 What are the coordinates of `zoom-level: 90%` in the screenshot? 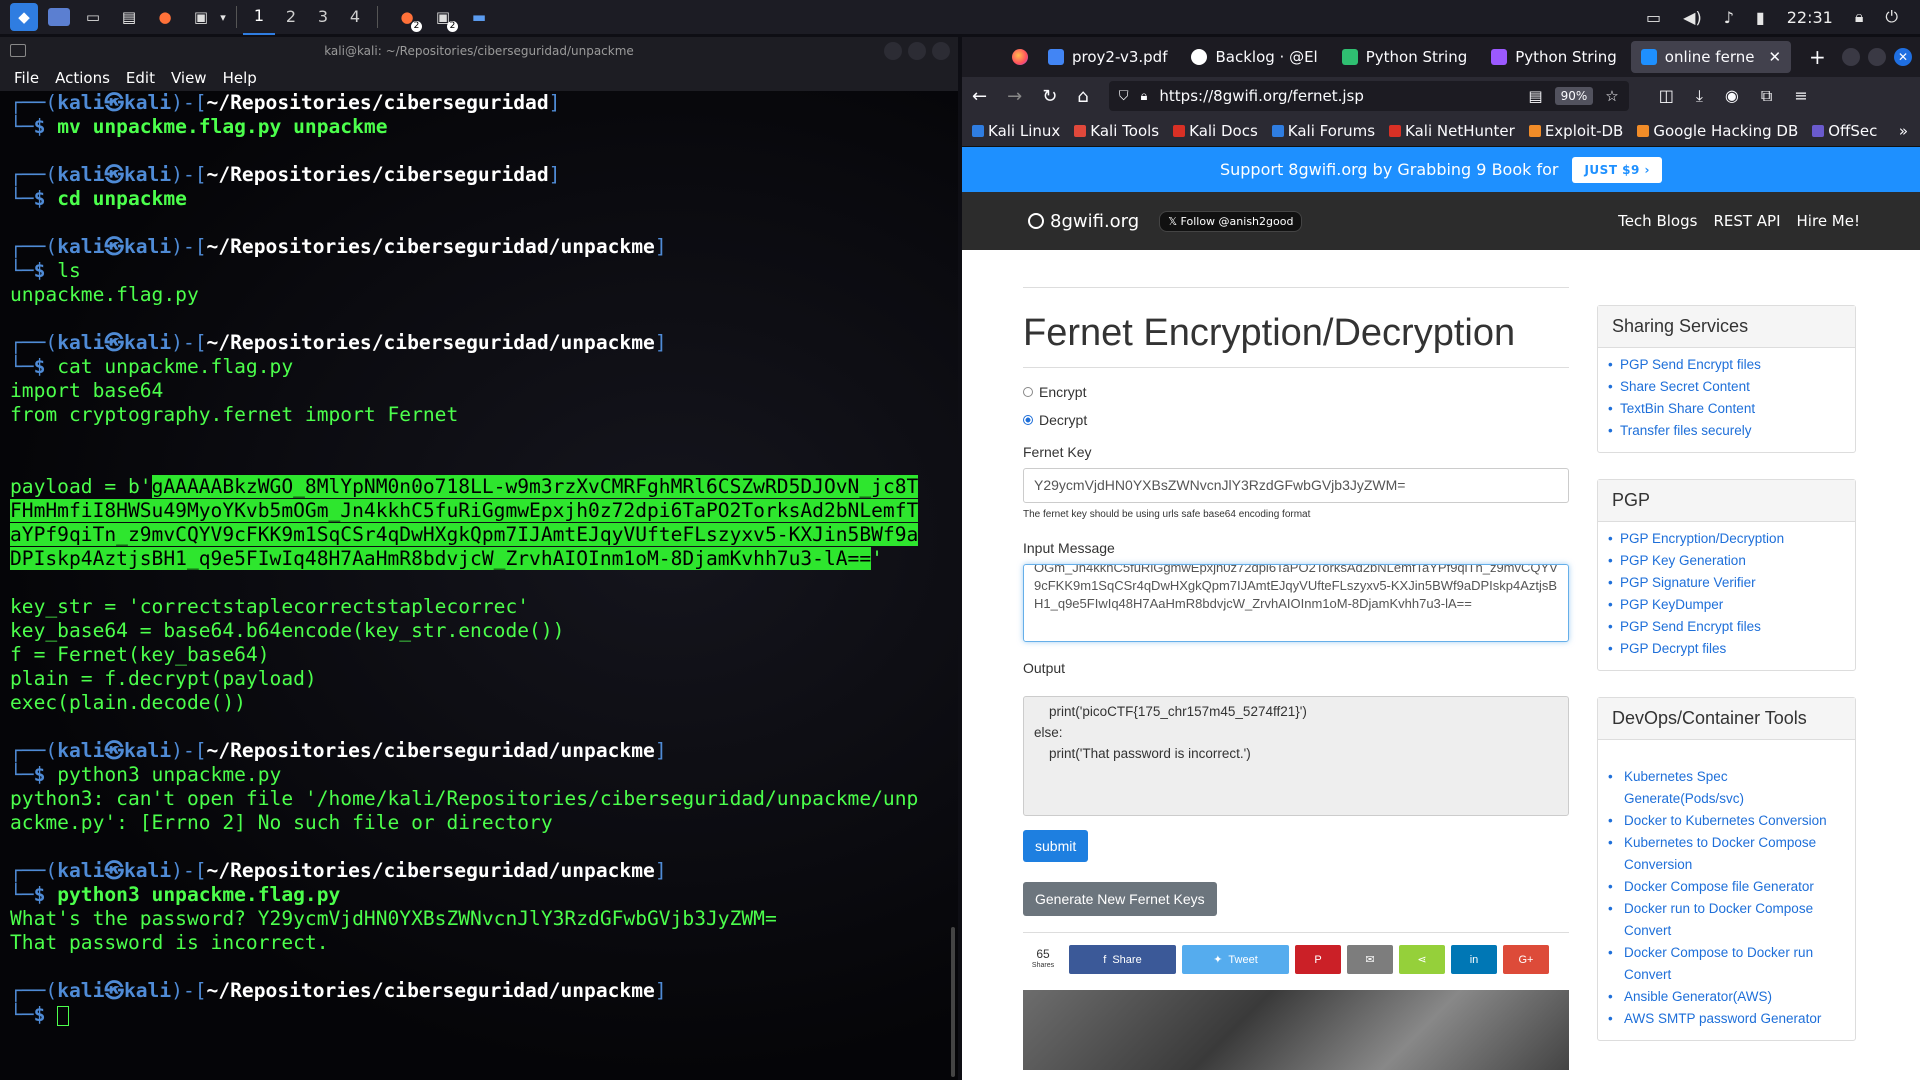 It's located at (1574, 96).